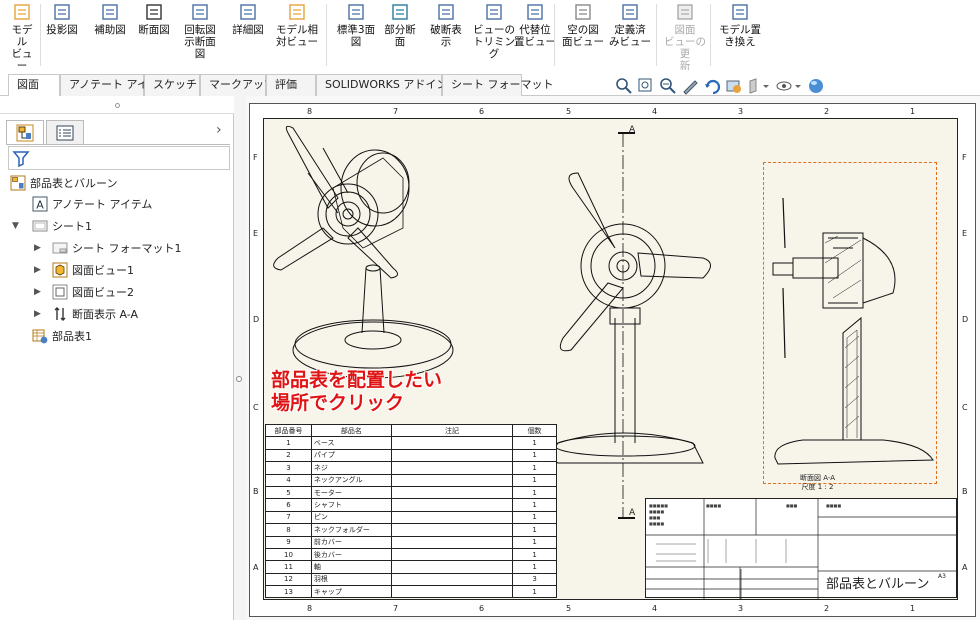 The width and height of the screenshot is (980, 620). Describe the element at coordinates (690, 86) in the screenshot. I see `sketch-tool-icon` at that location.